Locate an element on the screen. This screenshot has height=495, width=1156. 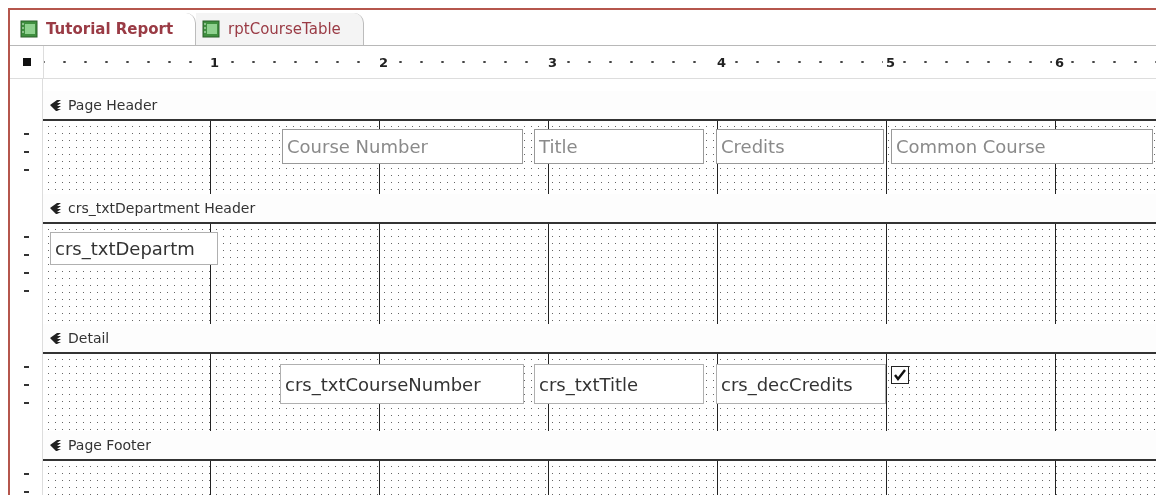
field-label: Course Number is located at coordinates (402, 146).